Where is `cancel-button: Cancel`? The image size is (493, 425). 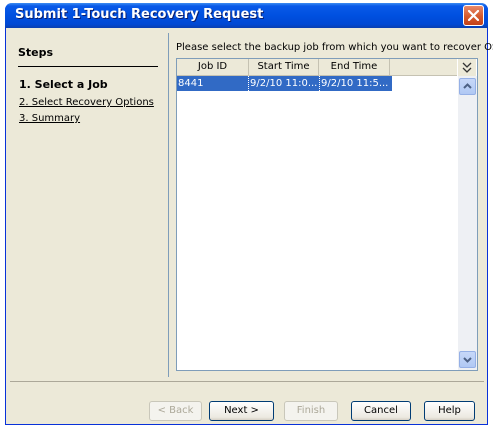 cancel-button: Cancel is located at coordinates (381, 411).